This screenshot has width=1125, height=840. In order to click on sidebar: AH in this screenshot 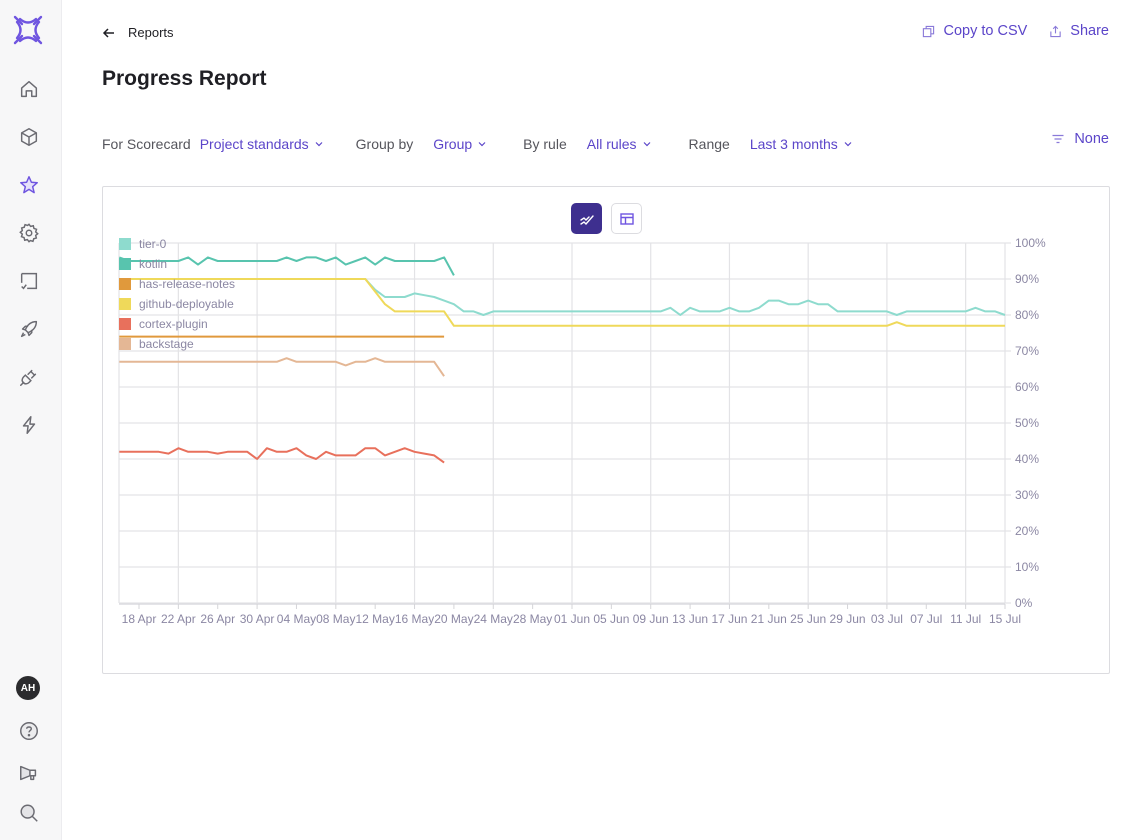, I will do `click(31, 420)`.